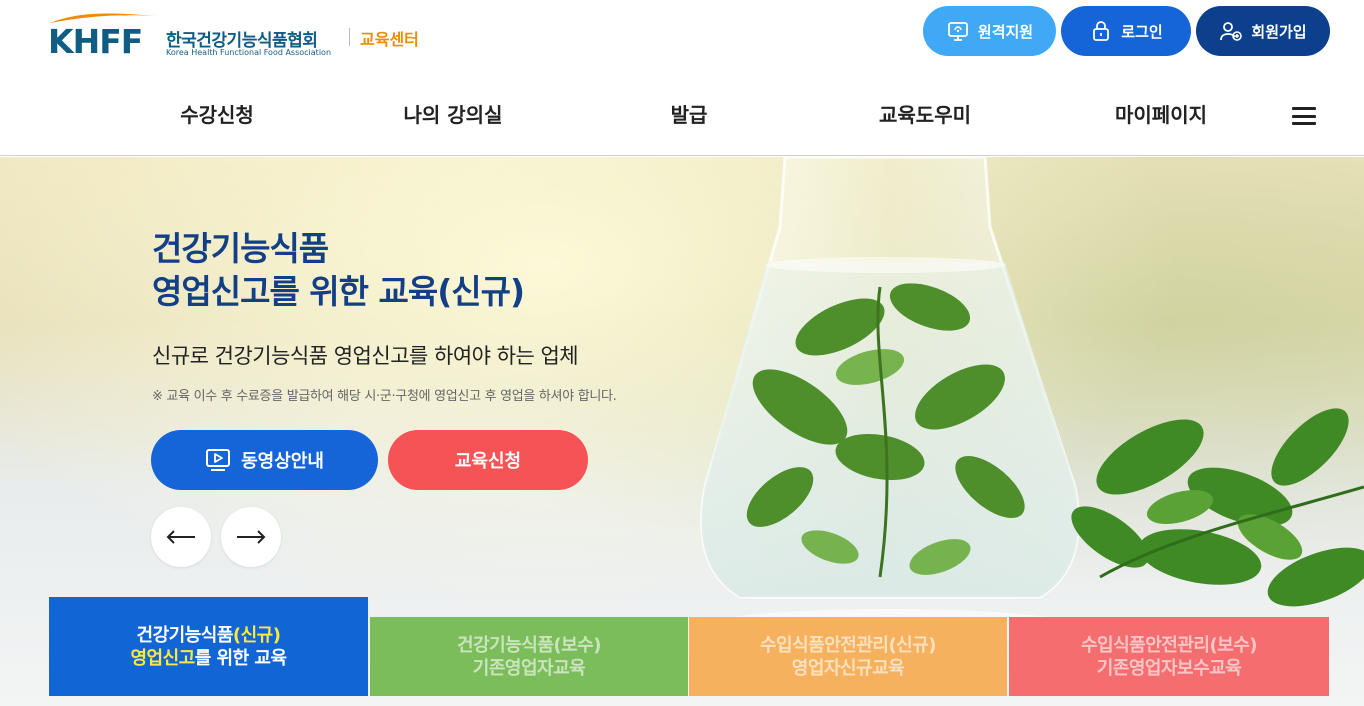 The width and height of the screenshot is (1364, 706). Describe the element at coordinates (1231, 31) in the screenshot. I see `user-add-icon` at that location.